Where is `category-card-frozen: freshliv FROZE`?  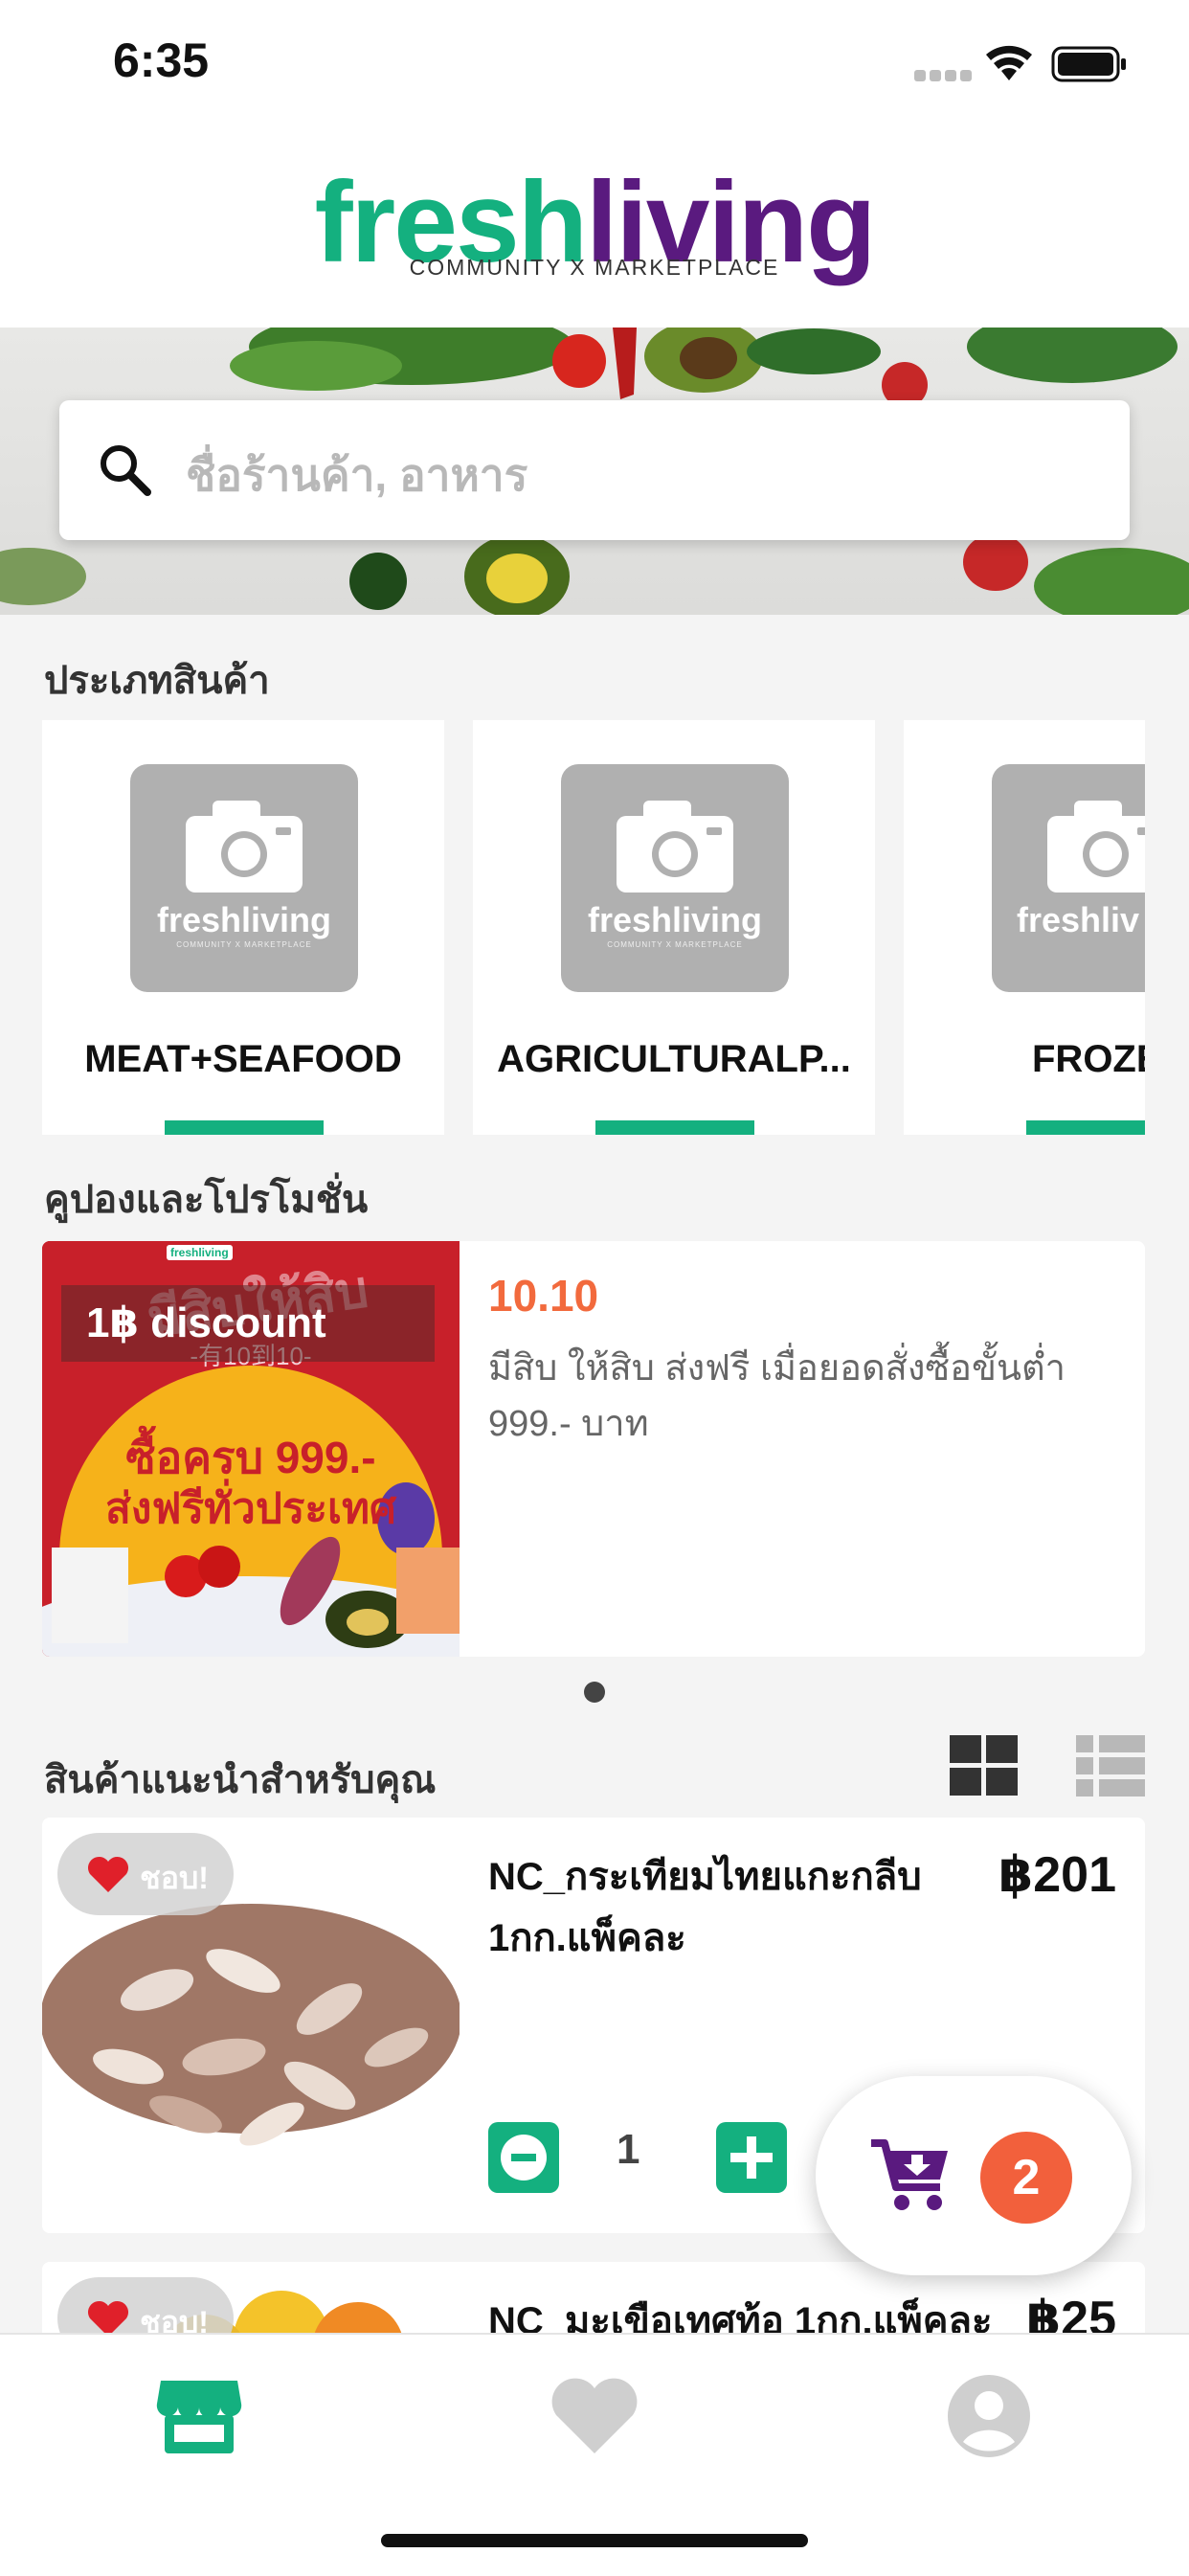
category-card-frozen: freshliv FROZE is located at coordinates (1024, 927).